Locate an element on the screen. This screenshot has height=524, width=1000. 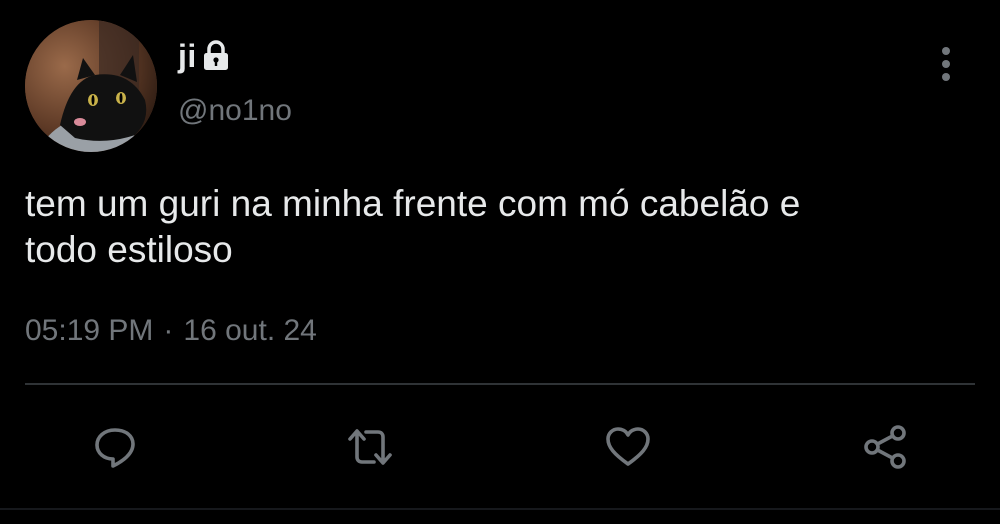
share-button is located at coordinates (885, 447).